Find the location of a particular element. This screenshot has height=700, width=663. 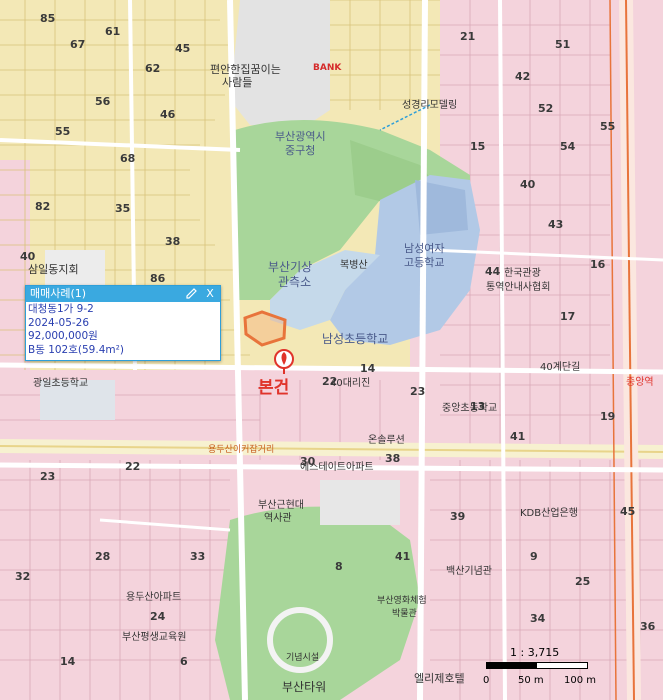

svg-text: 통역안내사협회 is located at coordinates (518, 286).